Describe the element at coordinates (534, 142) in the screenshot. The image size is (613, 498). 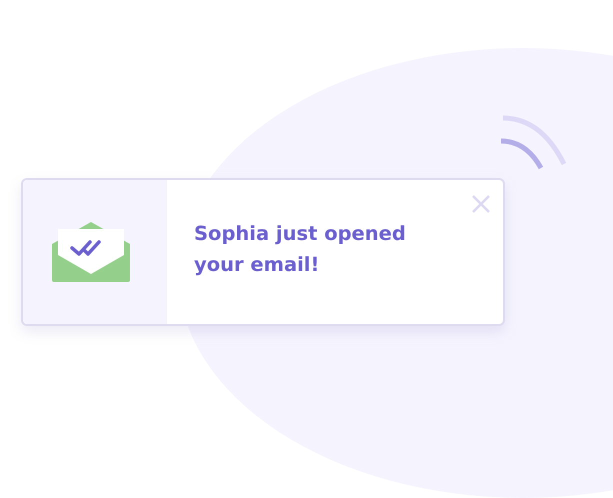
I see `signal-waves-icon` at that location.